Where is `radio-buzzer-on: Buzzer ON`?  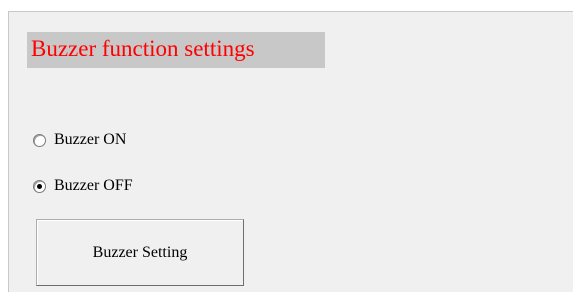
radio-buzzer-on: Buzzer ON is located at coordinates (79, 140).